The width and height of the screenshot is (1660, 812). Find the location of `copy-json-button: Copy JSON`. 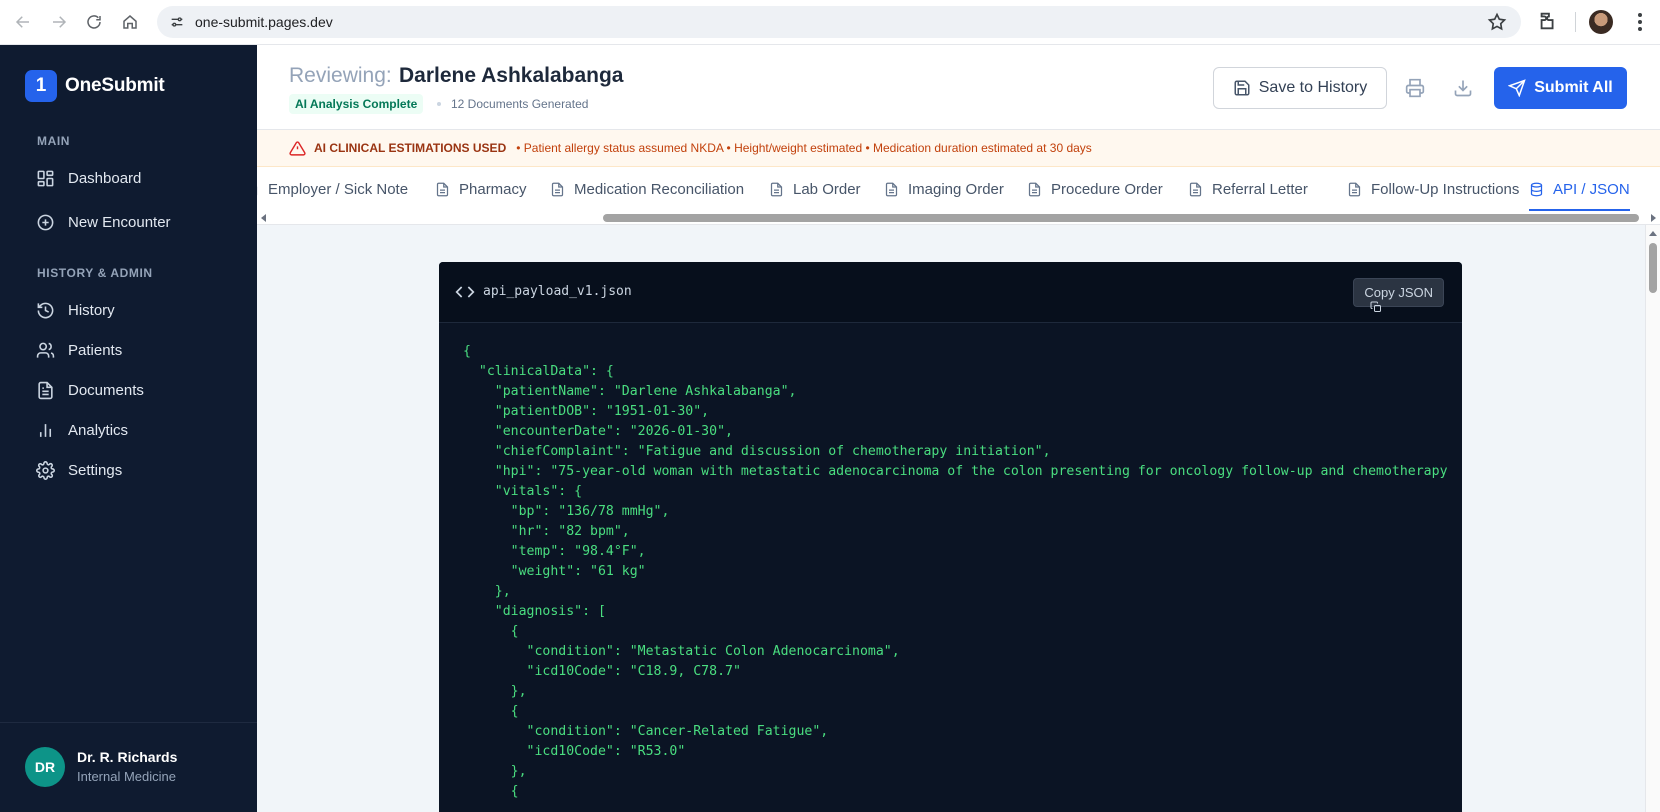

copy-json-button: Copy JSON is located at coordinates (1398, 295).